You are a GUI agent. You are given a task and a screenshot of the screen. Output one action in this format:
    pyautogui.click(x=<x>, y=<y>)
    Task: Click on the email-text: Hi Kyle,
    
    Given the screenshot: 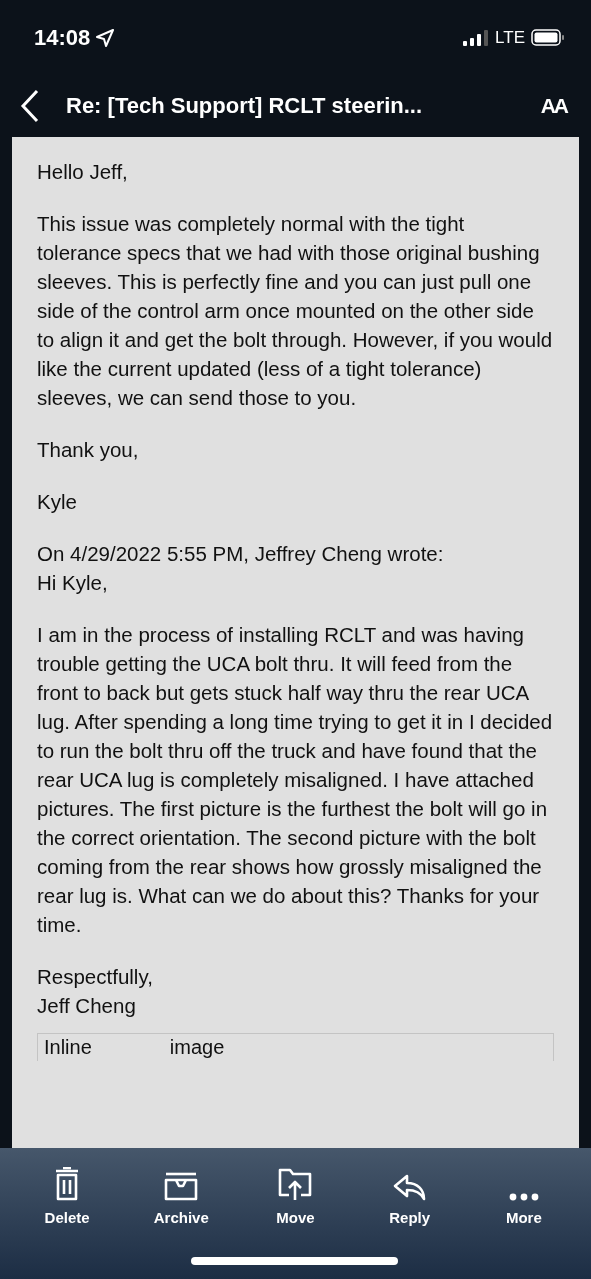 What is the action you would take?
    pyautogui.click(x=73, y=583)
    